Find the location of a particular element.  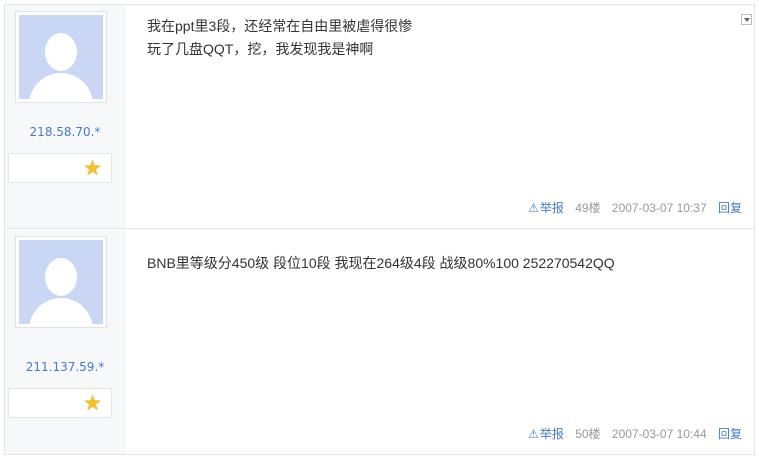

post-time: 2007-03-07 10:37 is located at coordinates (659, 208).